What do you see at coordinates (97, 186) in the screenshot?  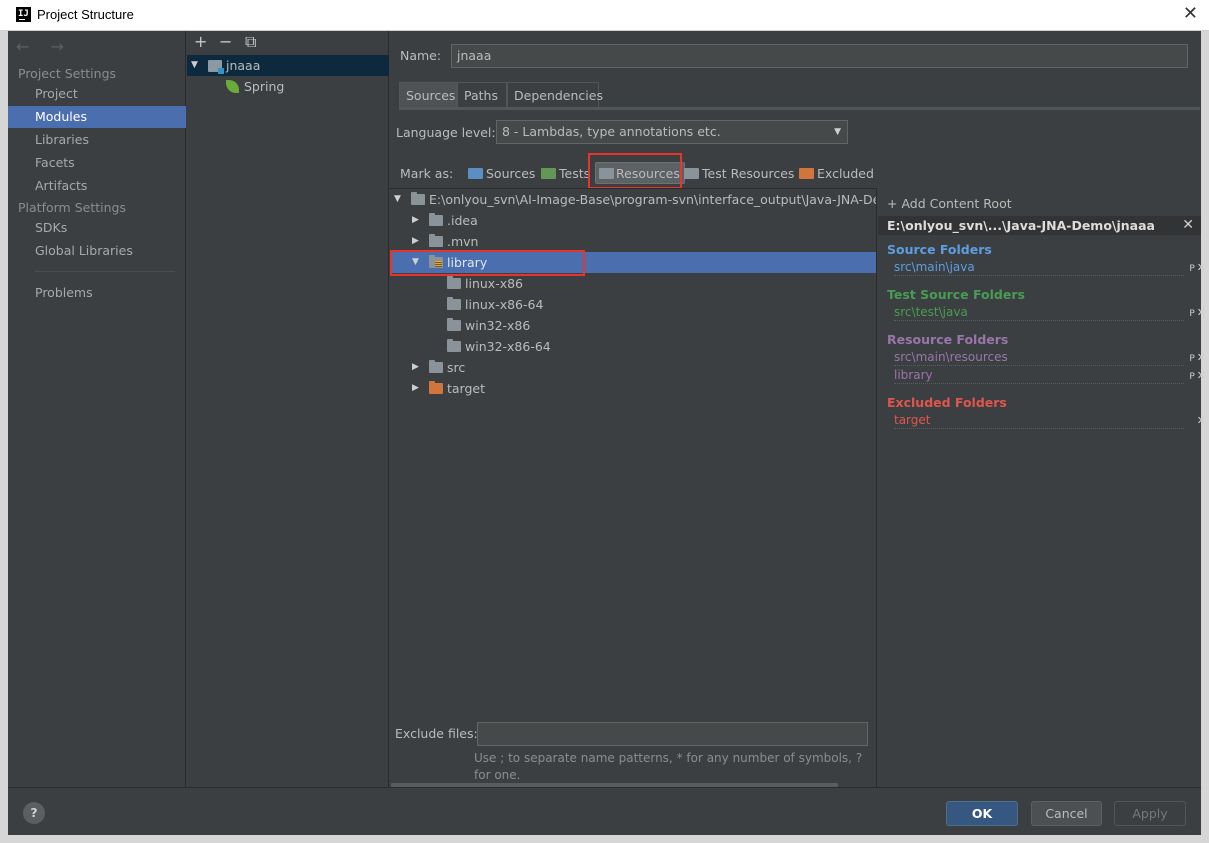 I see `nav-item-artifacts: Artifacts` at bounding box center [97, 186].